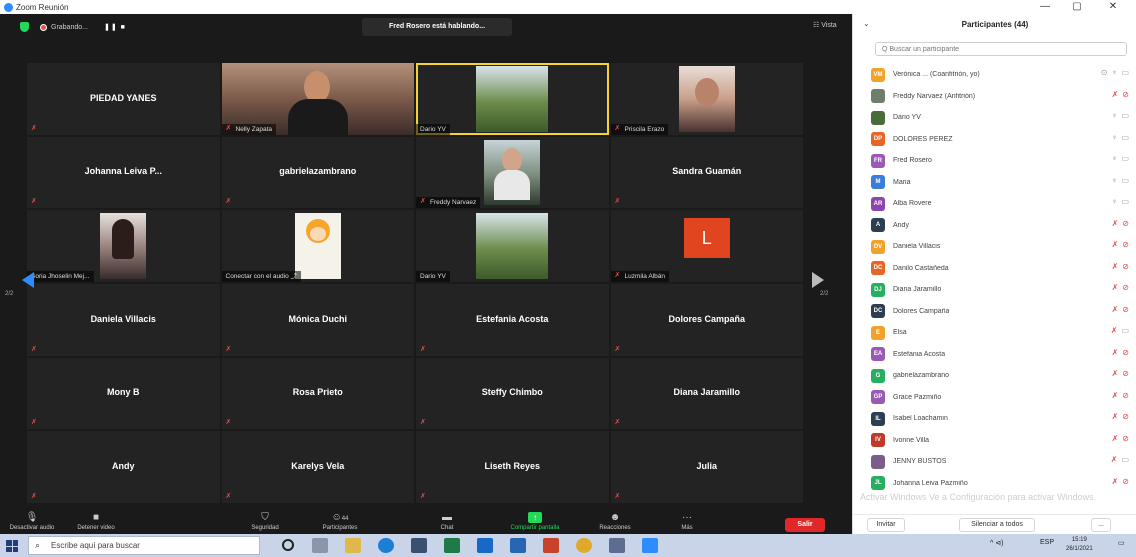 The width and height of the screenshot is (1136, 557). Describe the element at coordinates (1079, 545) in the screenshot. I see `taskbar-clock: 15:19 26/1/2021` at that location.